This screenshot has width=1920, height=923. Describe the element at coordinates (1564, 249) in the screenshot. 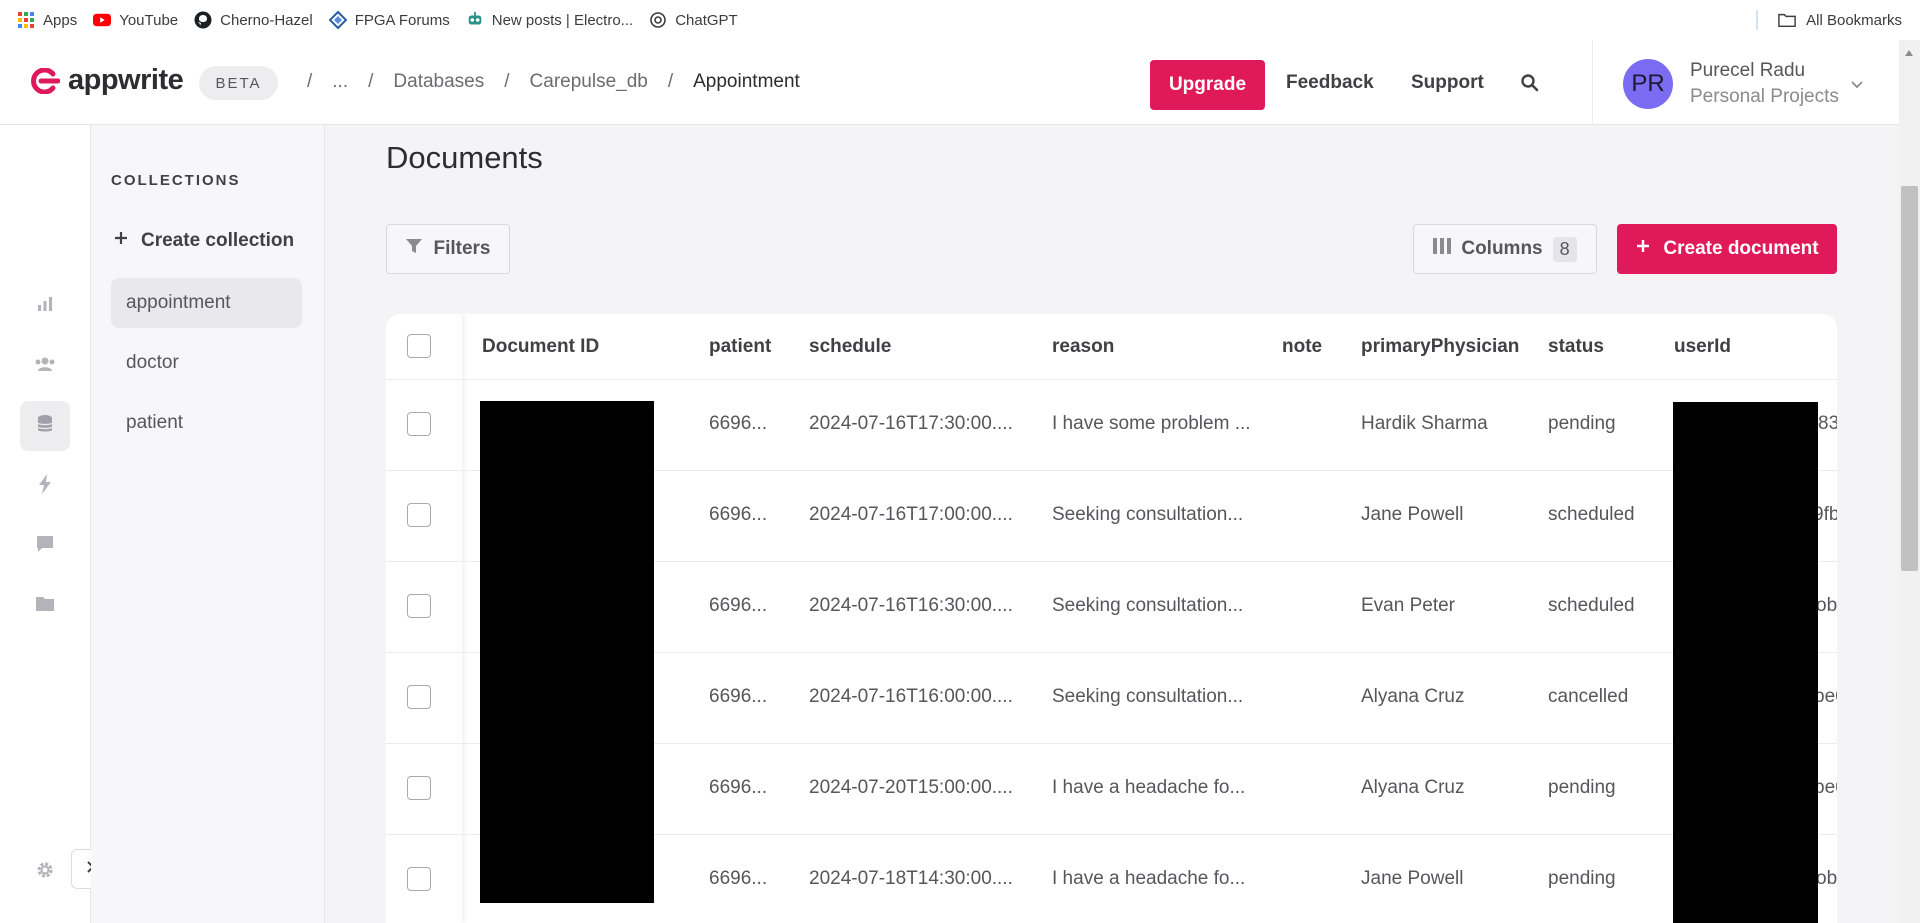

I see `columns-count-badge: 8` at that location.